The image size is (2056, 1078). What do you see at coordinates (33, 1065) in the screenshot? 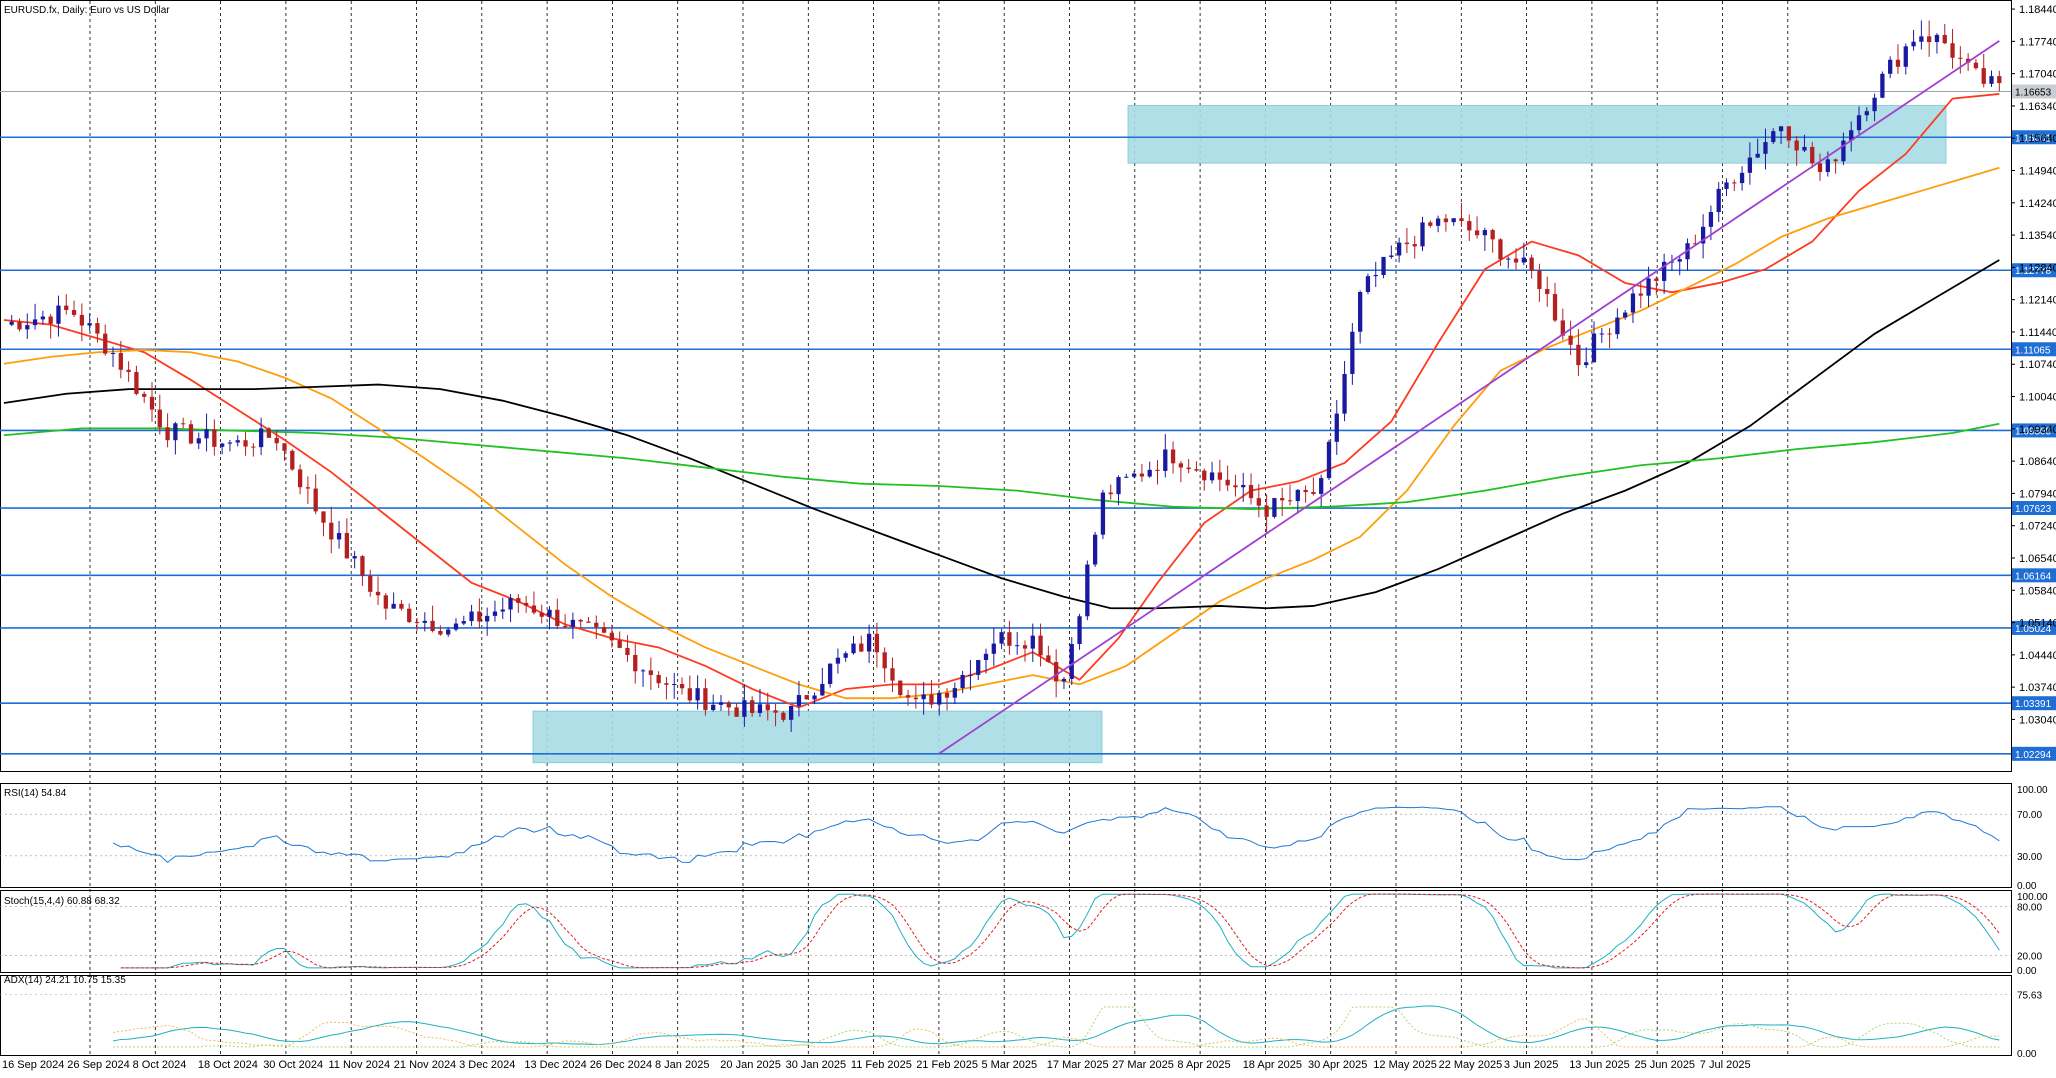
I see `date-tick-label: 16 Sep 2024` at bounding box center [33, 1065].